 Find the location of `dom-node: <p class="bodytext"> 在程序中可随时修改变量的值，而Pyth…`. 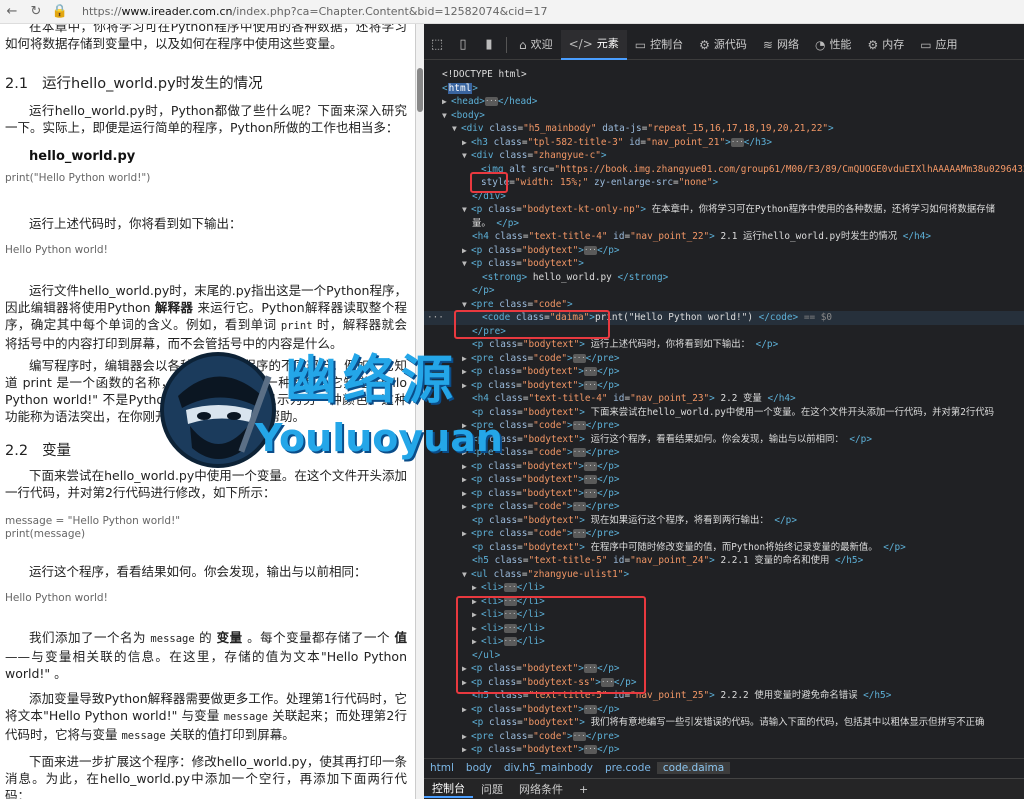

dom-node: <p class="bodytext"> 在程序中可随时修改变量的值，而Pyth… is located at coordinates (724, 548).